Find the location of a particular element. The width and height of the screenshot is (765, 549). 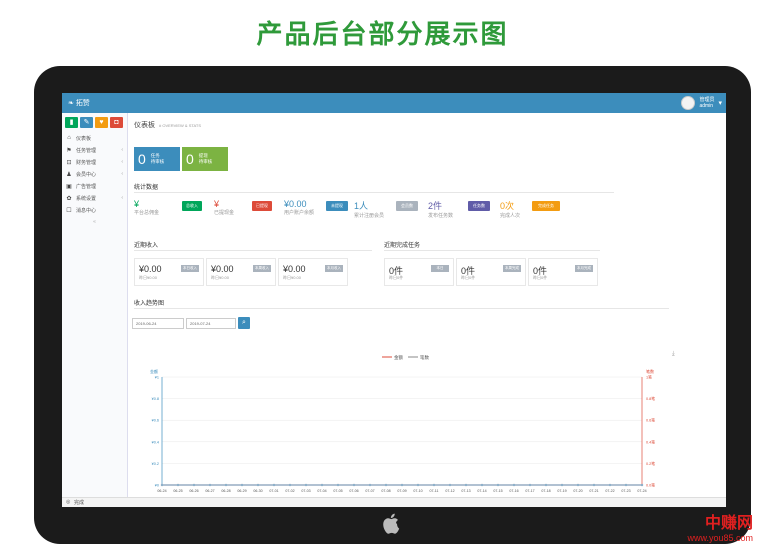

brand: ❧ 拓赞 is located at coordinates (79, 103).